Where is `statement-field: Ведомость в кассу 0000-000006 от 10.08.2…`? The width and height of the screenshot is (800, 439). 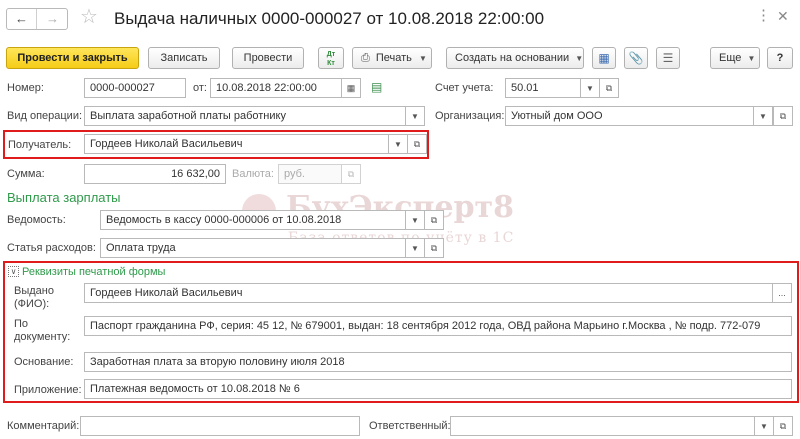 statement-field: Ведомость в кассу 0000-000006 от 10.08.2… is located at coordinates (255, 220).